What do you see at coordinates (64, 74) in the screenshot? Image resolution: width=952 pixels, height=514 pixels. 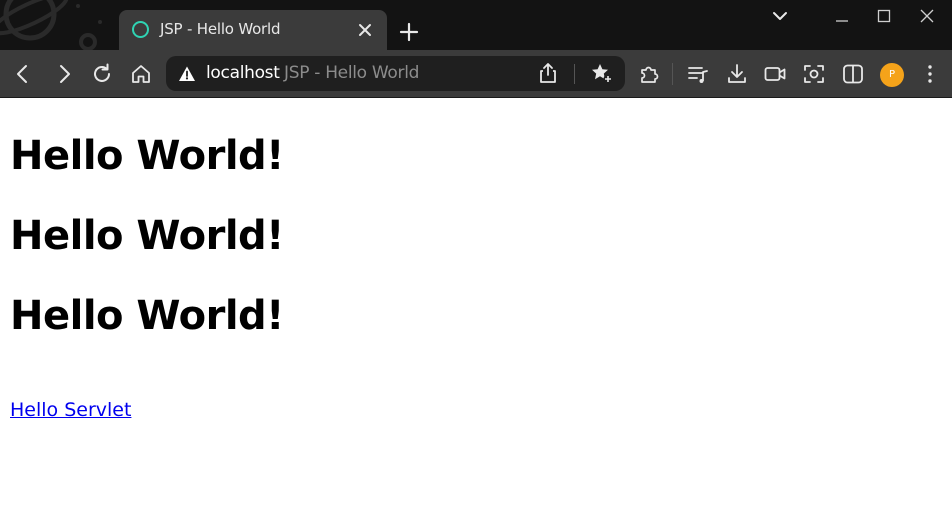 I see `forward-arrow-icon` at bounding box center [64, 74].